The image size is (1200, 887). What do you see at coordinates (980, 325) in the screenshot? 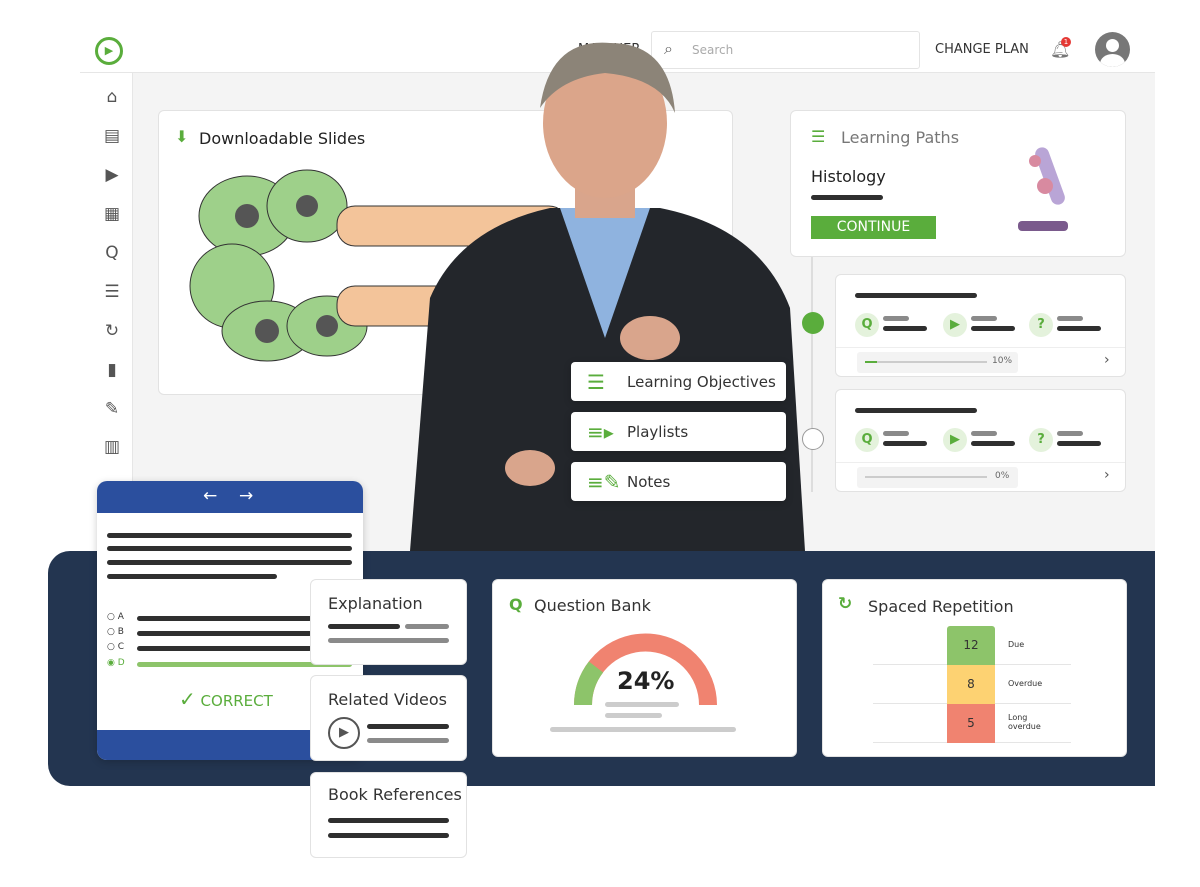
I see `path-item-card: Q ▶ ? 10% ›` at bounding box center [980, 325].